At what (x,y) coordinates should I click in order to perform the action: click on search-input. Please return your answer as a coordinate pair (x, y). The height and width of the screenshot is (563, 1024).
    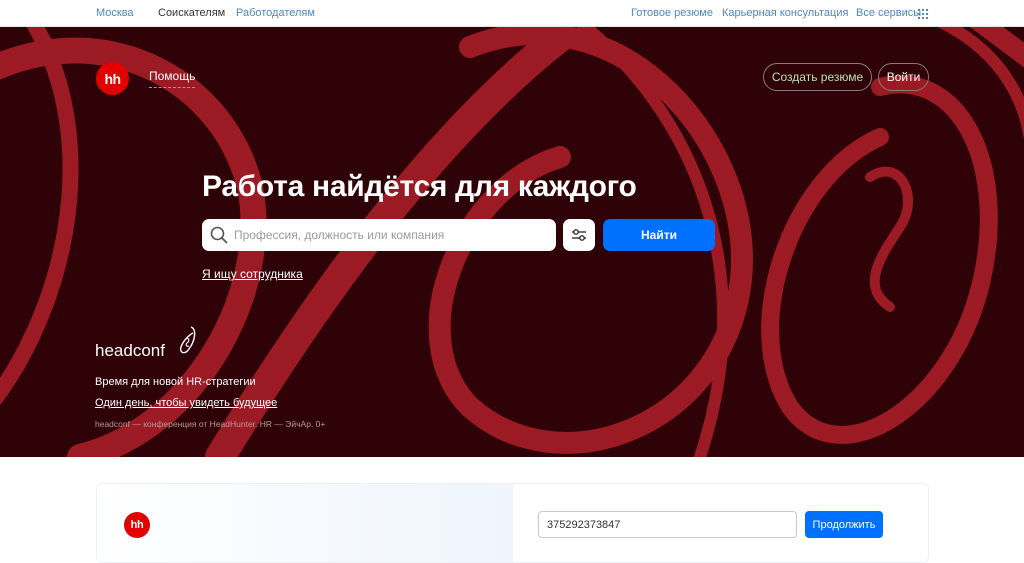
    Looking at the image, I should click on (391, 235).